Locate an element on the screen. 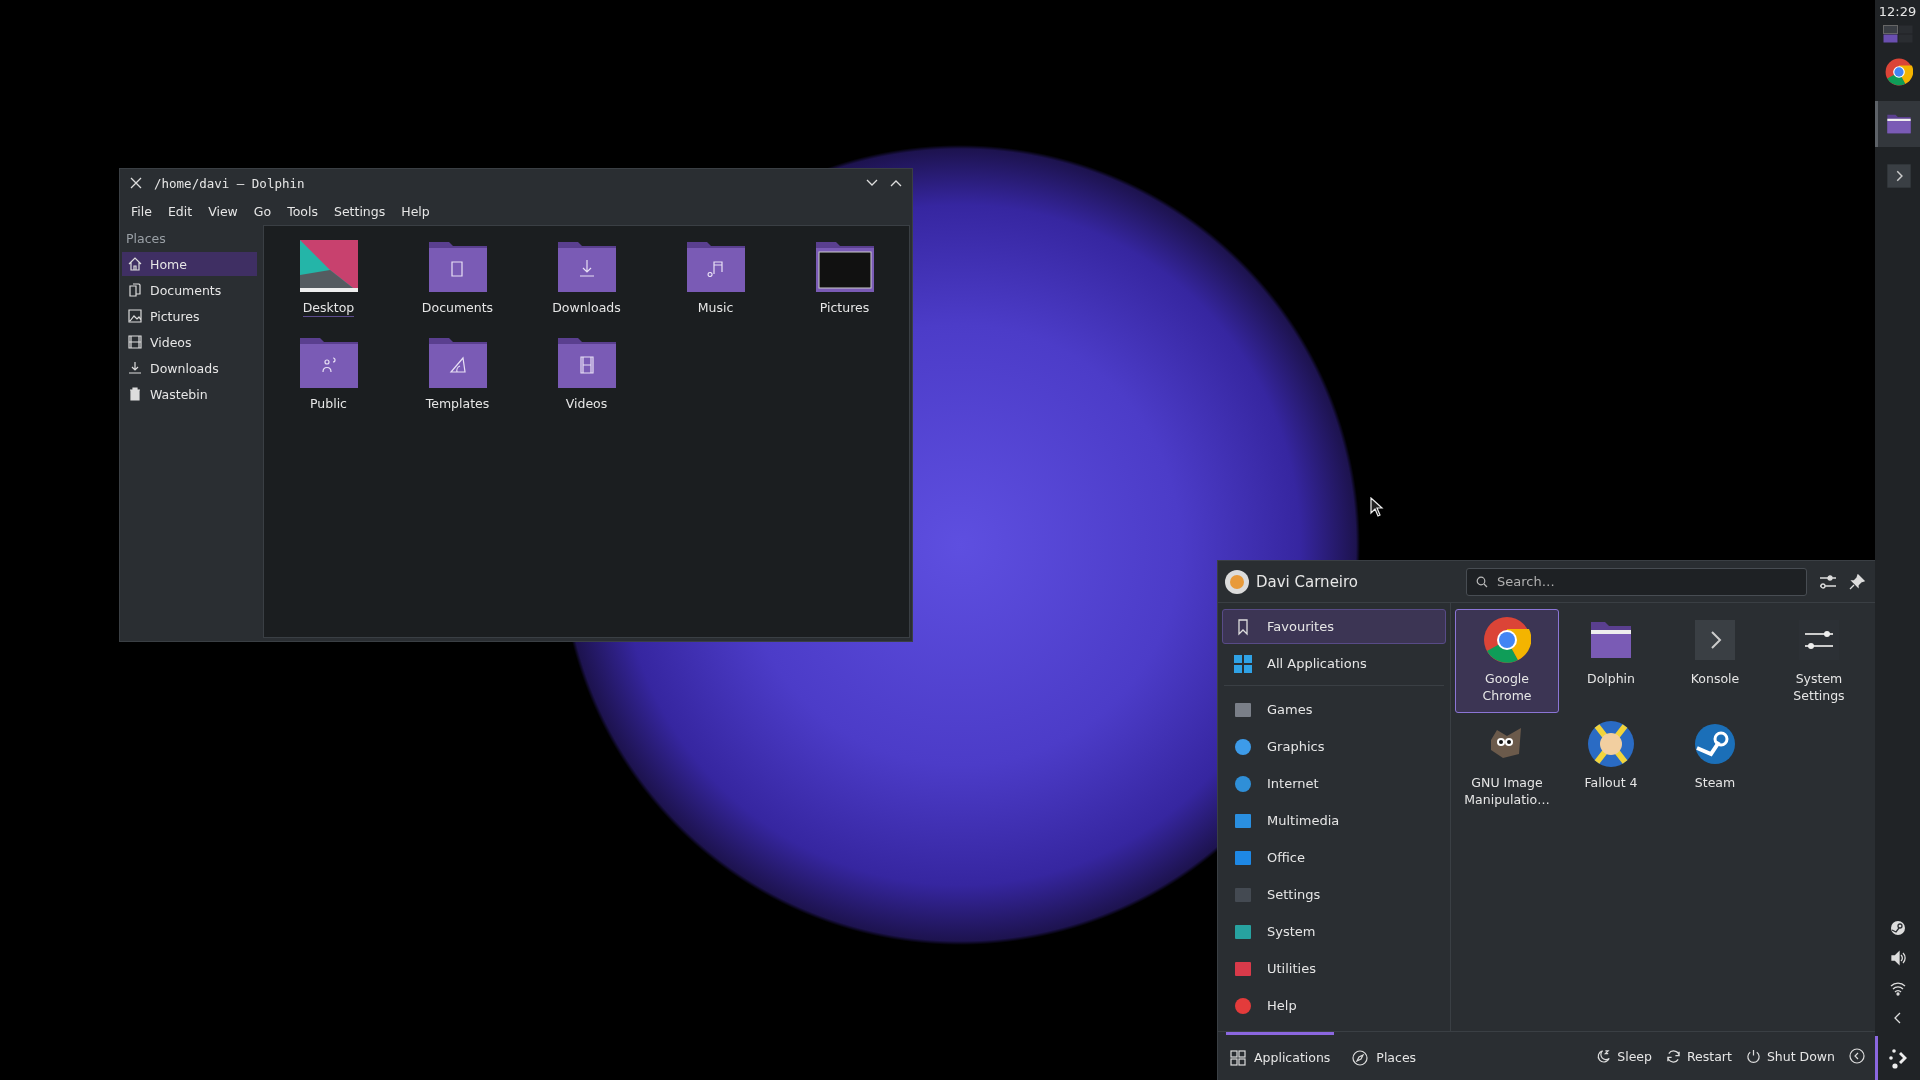 This screenshot has height=1080, width=1920. category-item: Utilities is located at coordinates (1334, 968).